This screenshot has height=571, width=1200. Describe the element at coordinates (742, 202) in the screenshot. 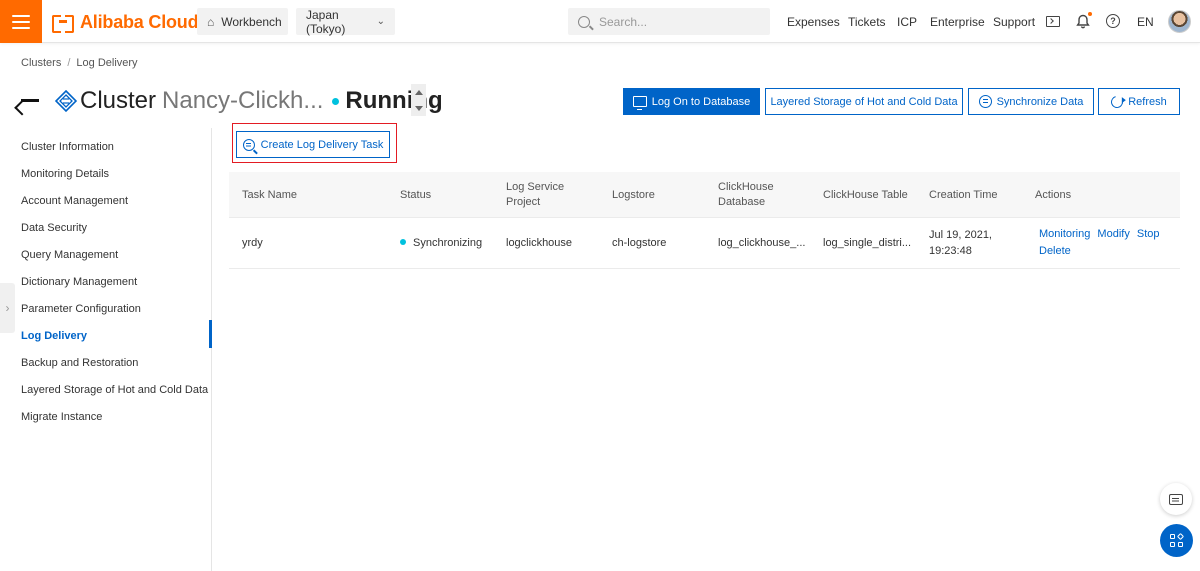

I see `header-database-line2: Database` at that location.